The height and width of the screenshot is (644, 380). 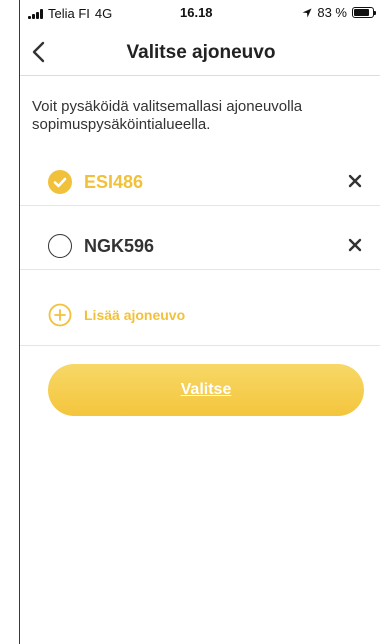 I want to click on status-left: Telia FI 4G, so click(x=70, y=13).